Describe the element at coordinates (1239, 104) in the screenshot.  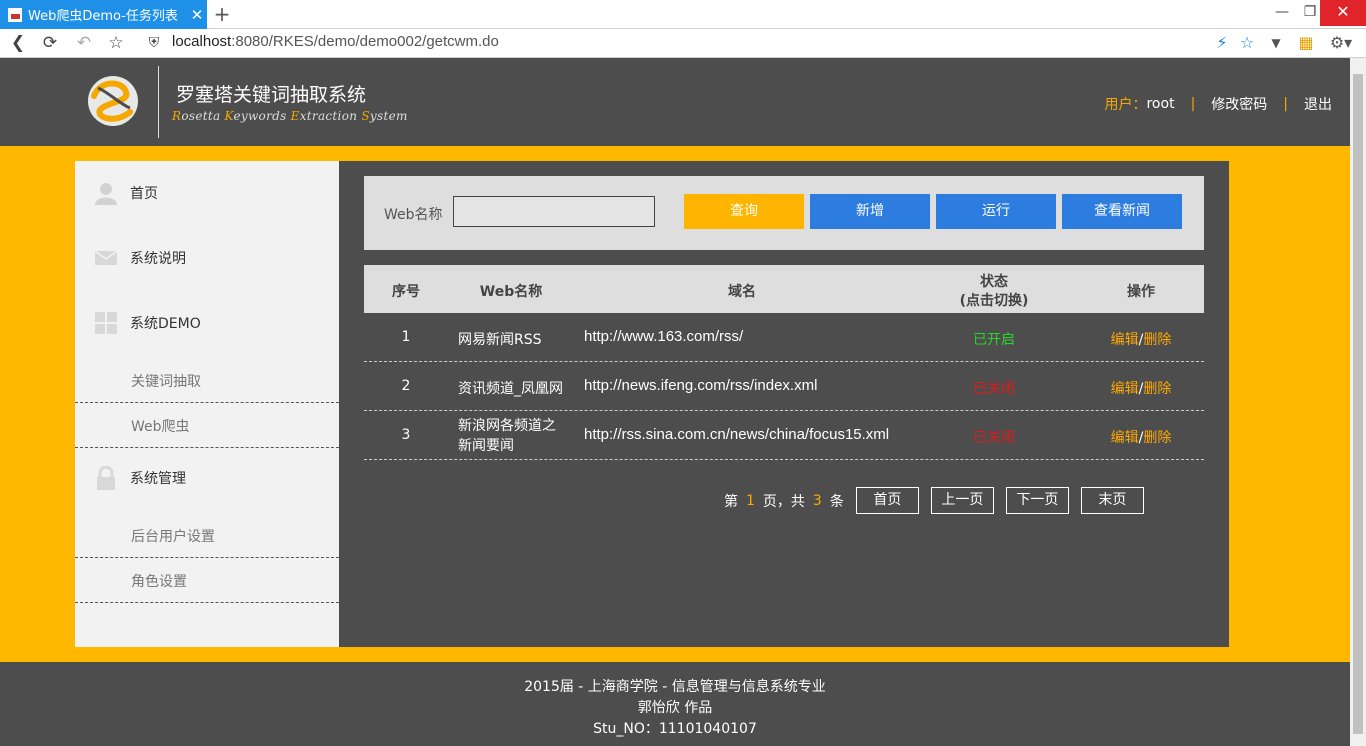
I see `change-password-link: 修改密码` at that location.